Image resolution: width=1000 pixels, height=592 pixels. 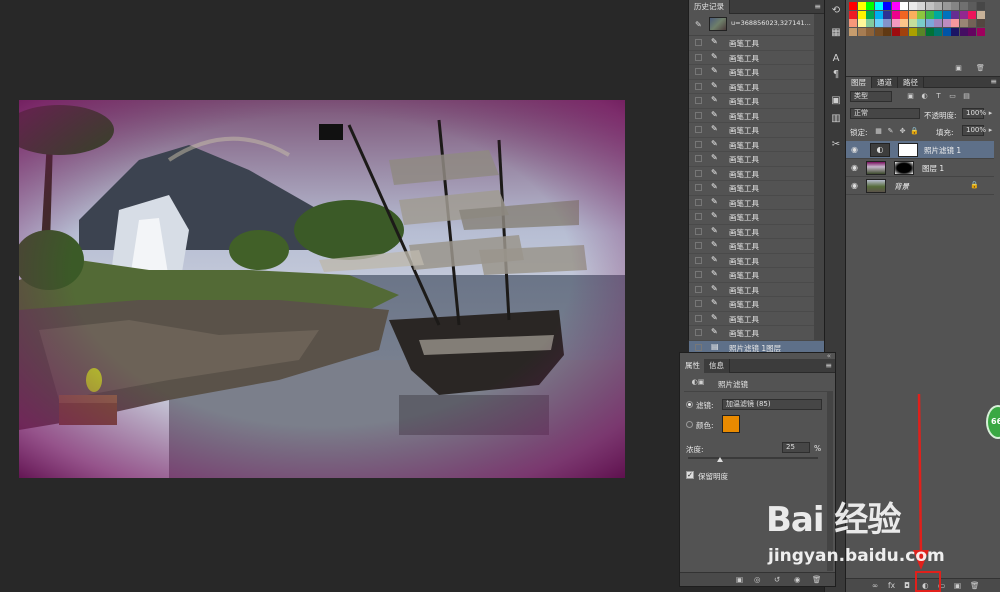 I want to click on lock-transparent-icon: ▦, so click(x=878, y=131).